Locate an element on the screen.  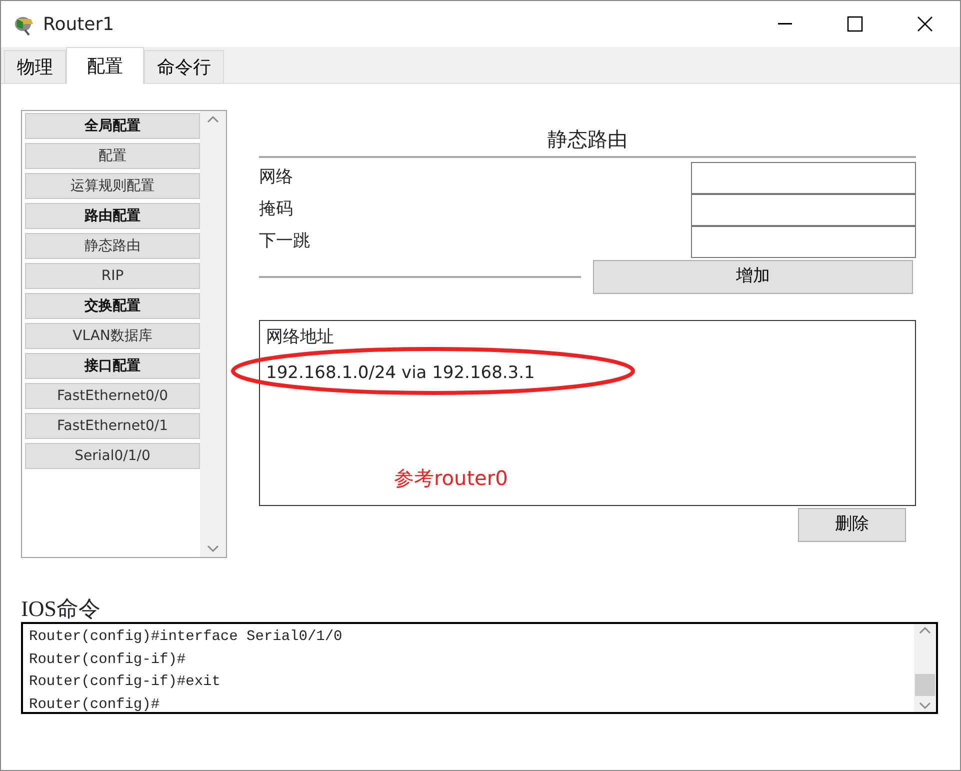
sidebar-item: 运算规则配置 is located at coordinates (112, 186).